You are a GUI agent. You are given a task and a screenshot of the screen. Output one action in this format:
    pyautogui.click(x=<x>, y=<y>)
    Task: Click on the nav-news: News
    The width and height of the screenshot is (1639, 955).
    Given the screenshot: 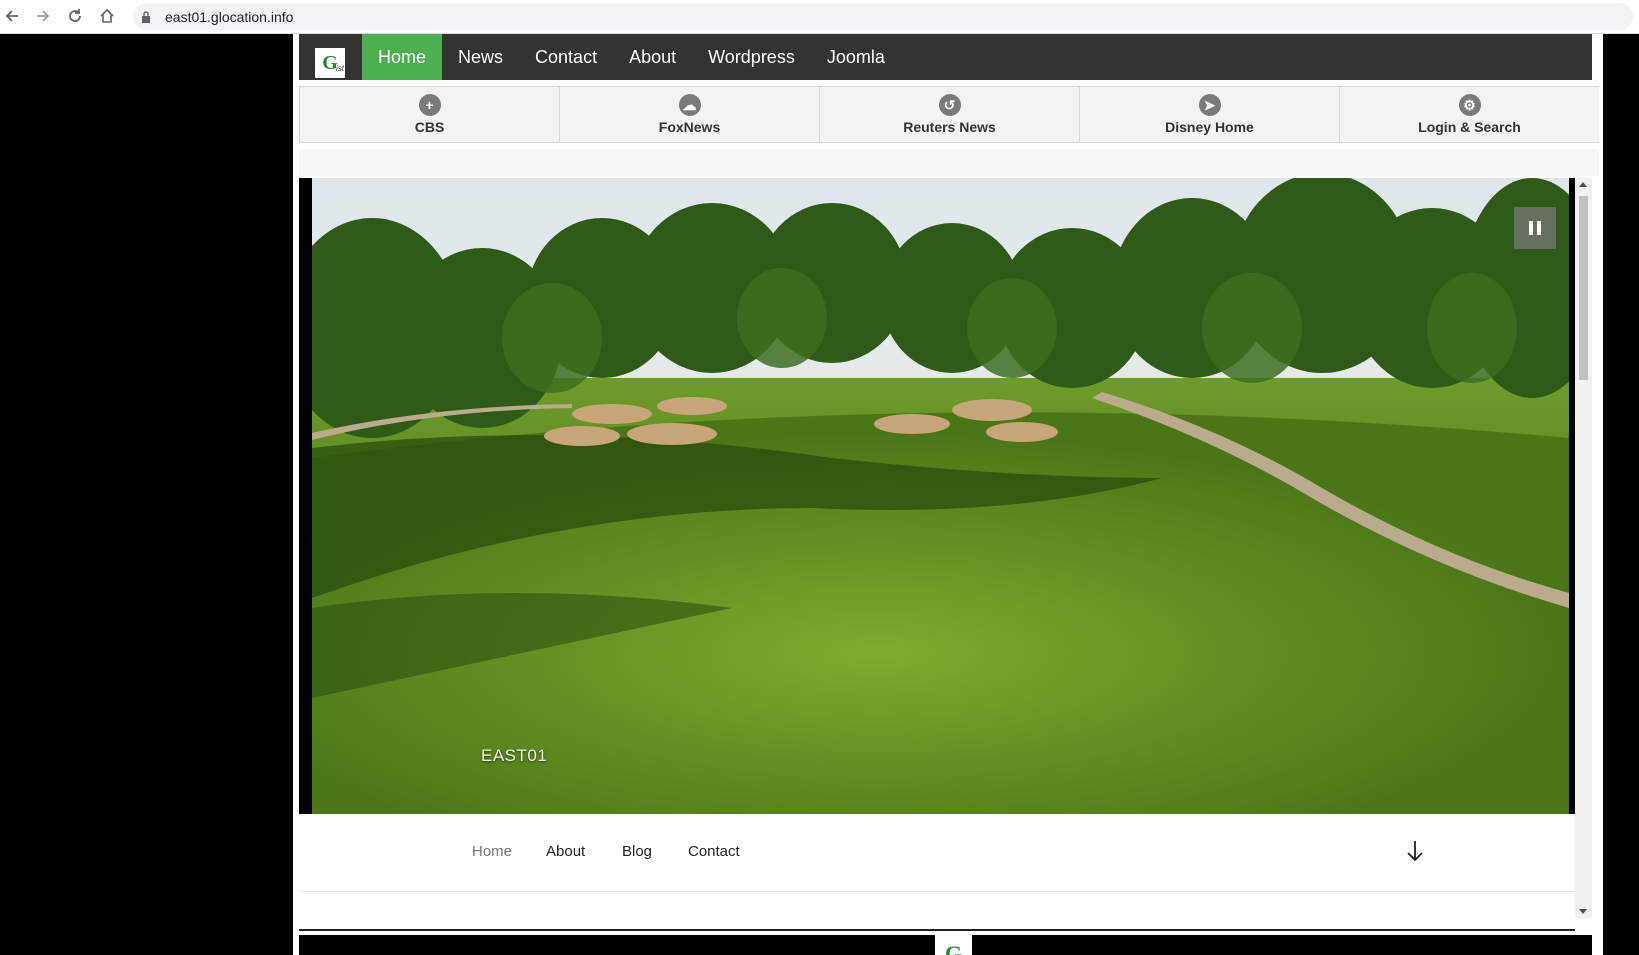 What is the action you would take?
    pyautogui.click(x=480, y=57)
    